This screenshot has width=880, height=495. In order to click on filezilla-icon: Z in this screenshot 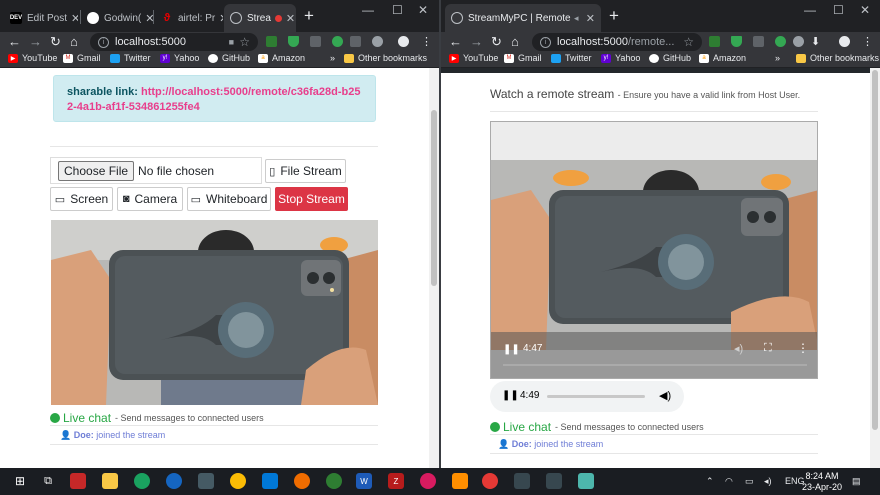, I will do `click(396, 481)`.